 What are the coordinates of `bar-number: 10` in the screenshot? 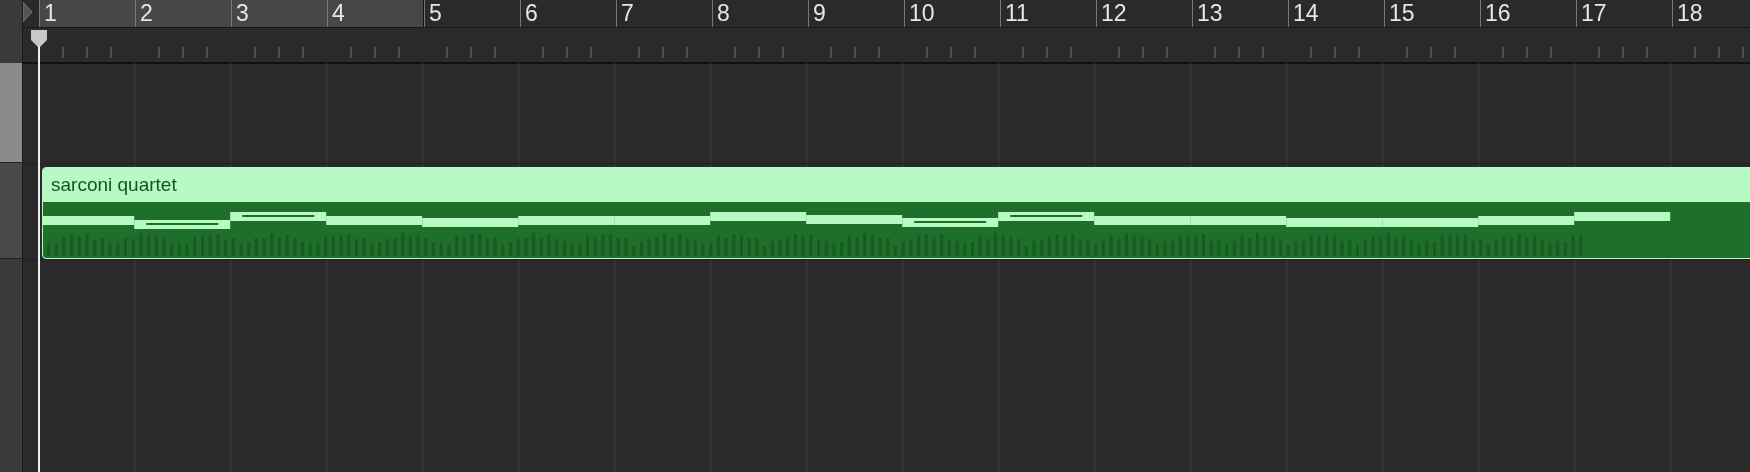 It's located at (921, 13).